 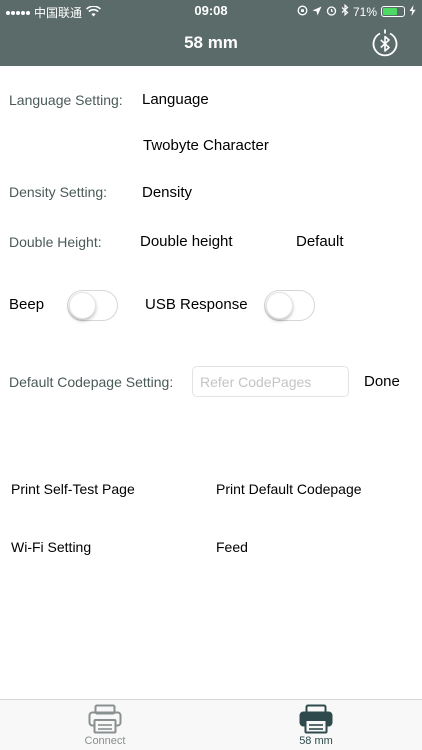 What do you see at coordinates (393, 11) in the screenshot?
I see `battery-icon` at bounding box center [393, 11].